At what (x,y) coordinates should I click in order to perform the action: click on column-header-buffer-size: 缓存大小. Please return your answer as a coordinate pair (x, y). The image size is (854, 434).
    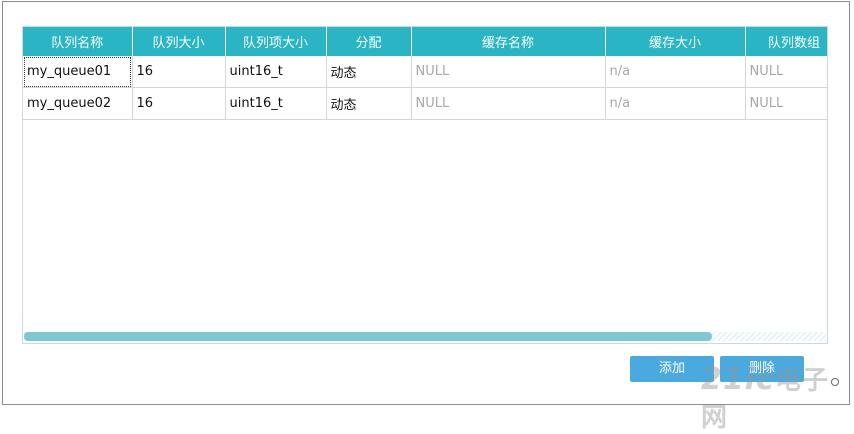
    Looking at the image, I should click on (675, 41).